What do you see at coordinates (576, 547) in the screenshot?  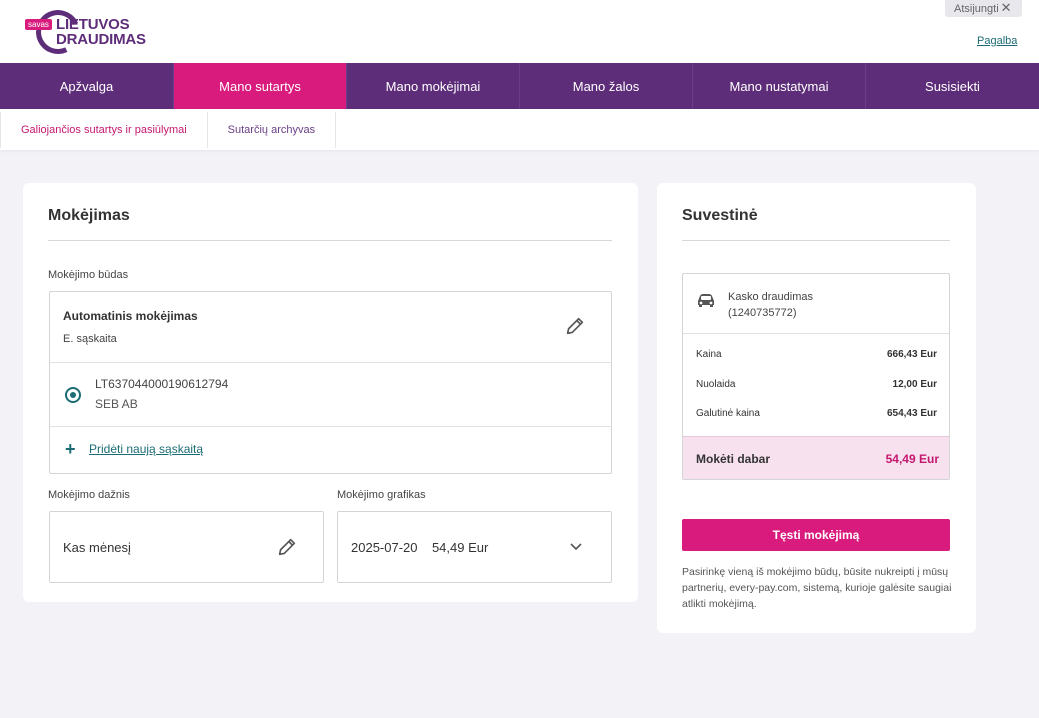 I see `chevron-down-icon` at bounding box center [576, 547].